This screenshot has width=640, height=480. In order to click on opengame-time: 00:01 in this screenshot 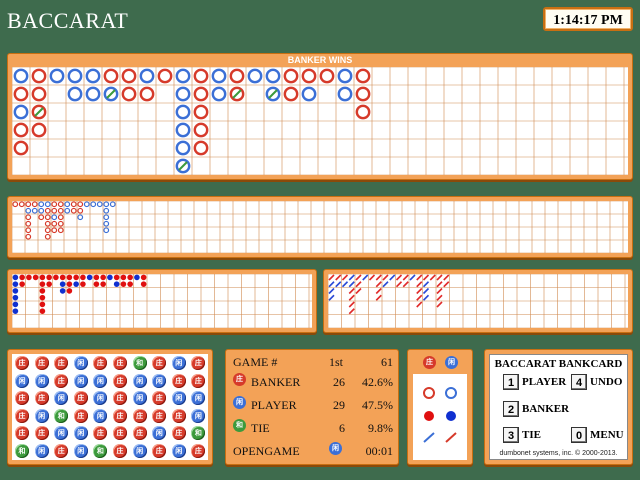, I will do `click(379, 451)`.